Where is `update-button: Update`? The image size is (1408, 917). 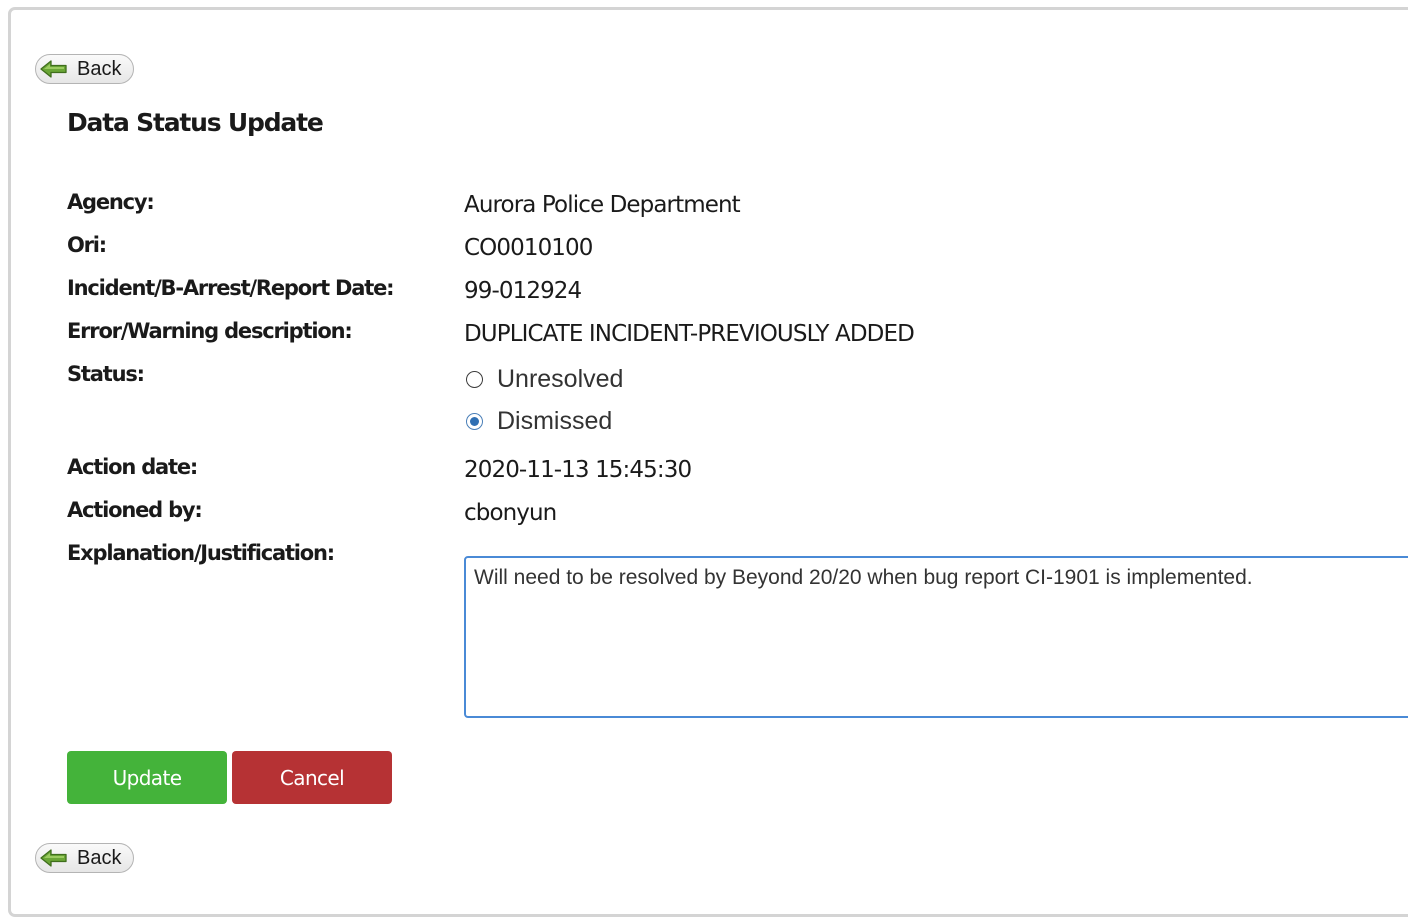
update-button: Update is located at coordinates (147, 777).